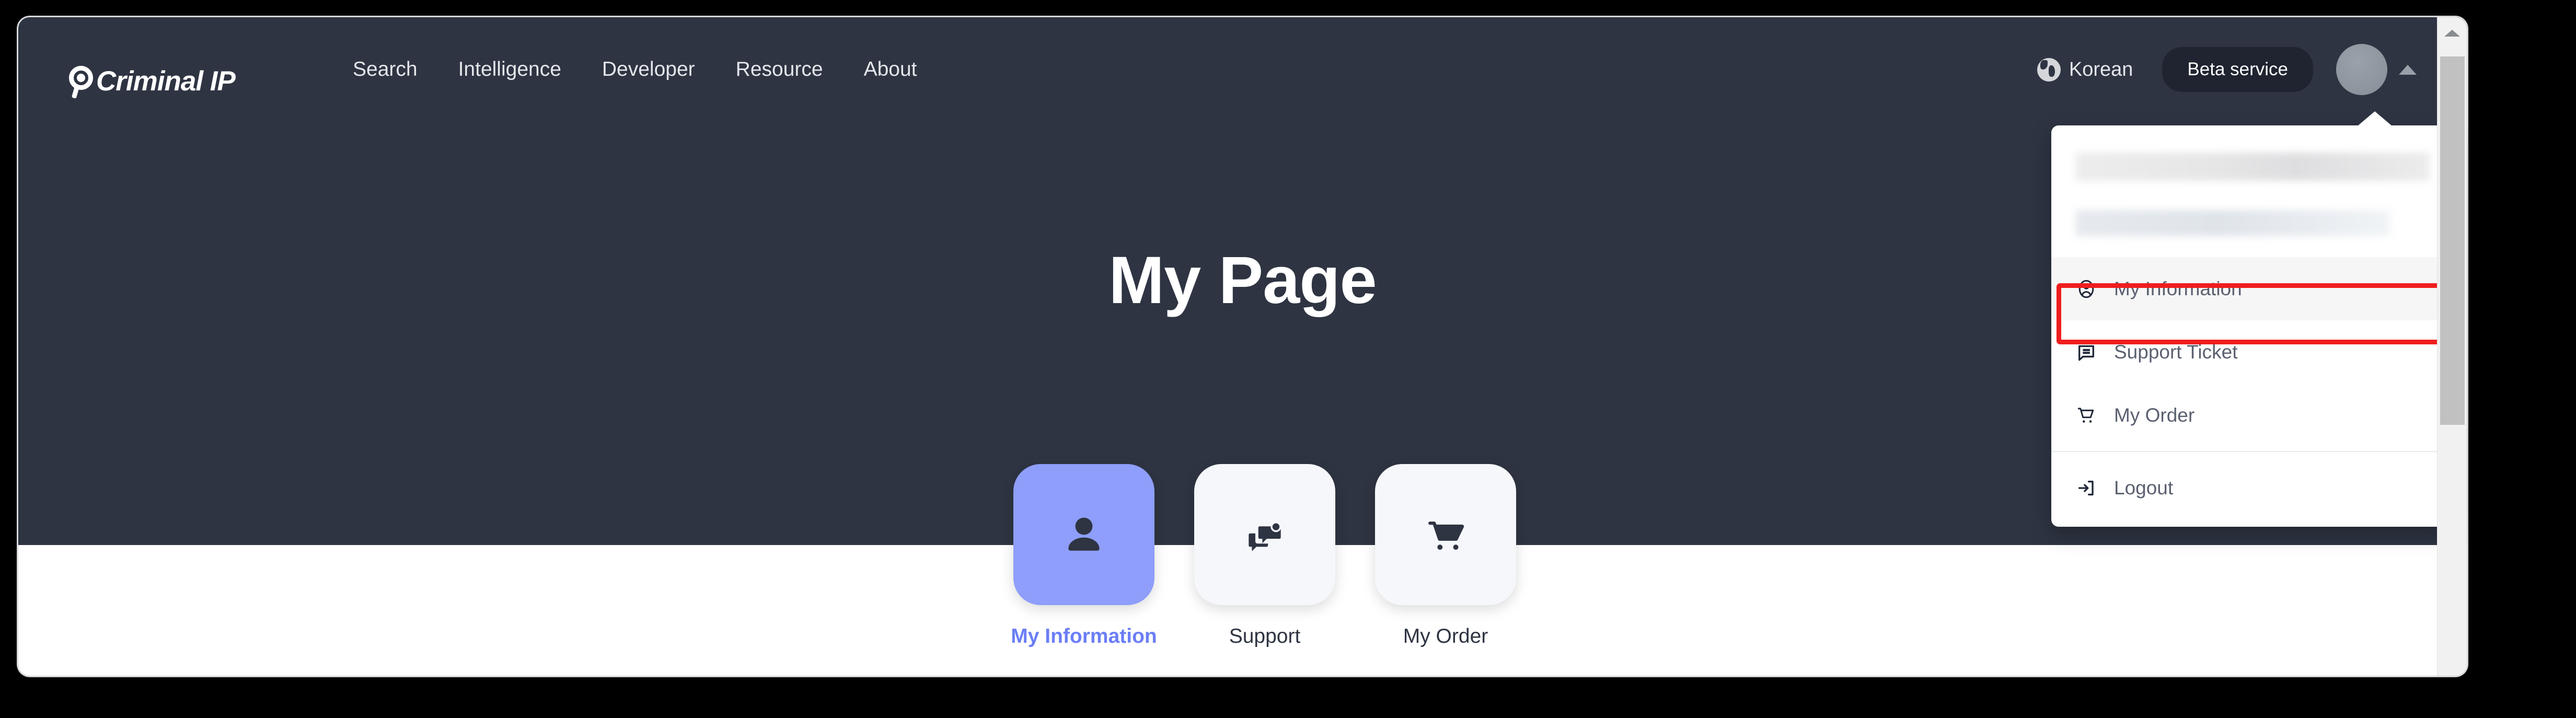  What do you see at coordinates (2252, 451) in the screenshot?
I see `dropdown-divider` at bounding box center [2252, 451].